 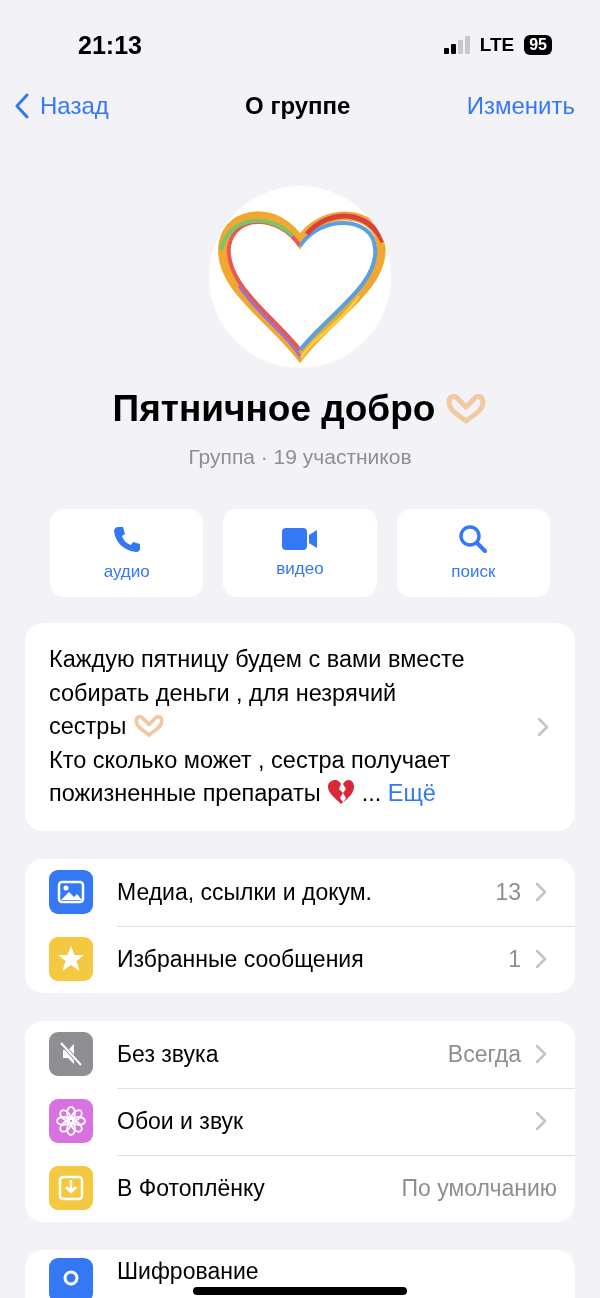 What do you see at coordinates (257, 659) in the screenshot?
I see `description-text: Каждую пятницу будем с вами вместе` at bounding box center [257, 659].